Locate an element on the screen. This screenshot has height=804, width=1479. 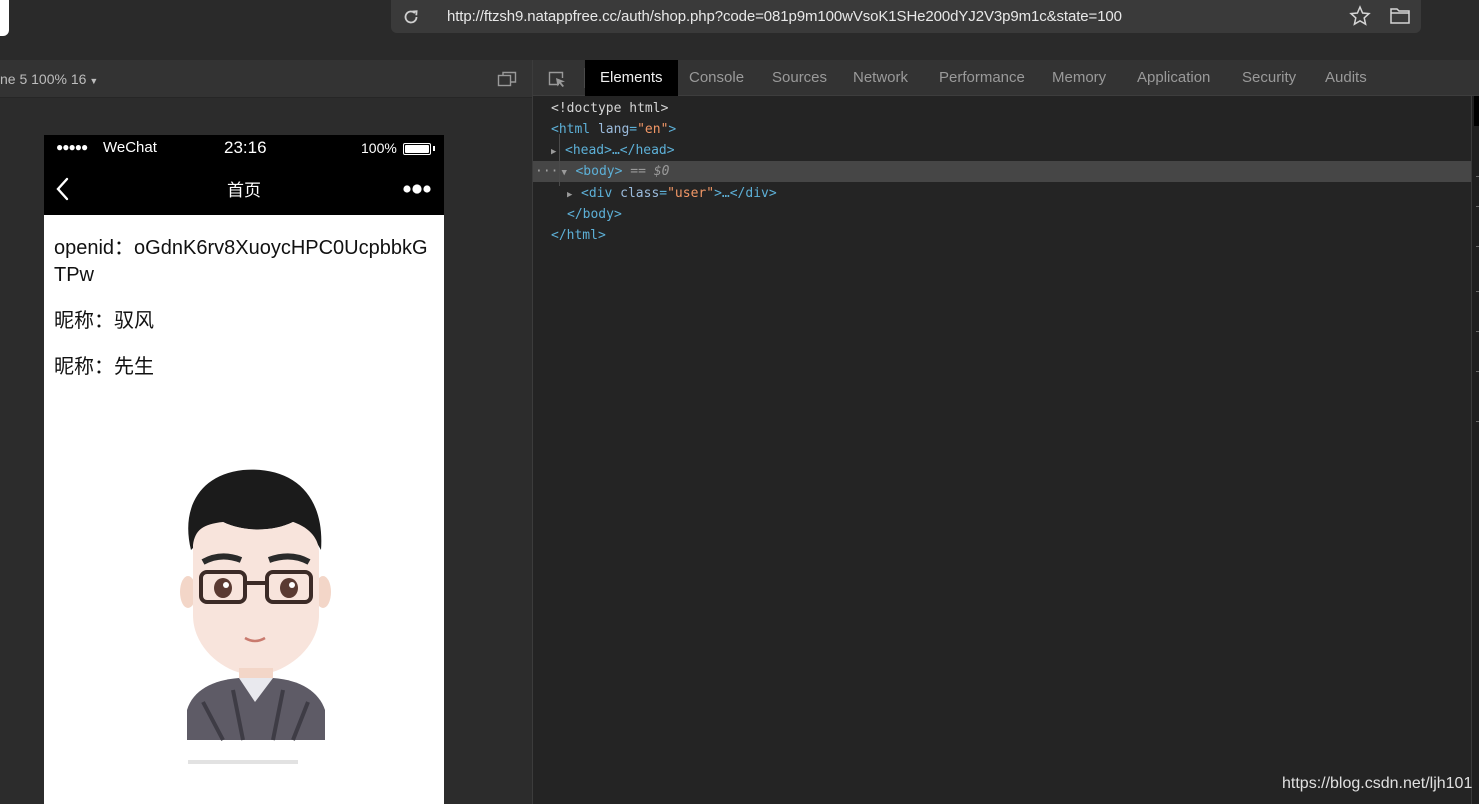
dom-html-close-line: </html> is located at coordinates (578, 235).